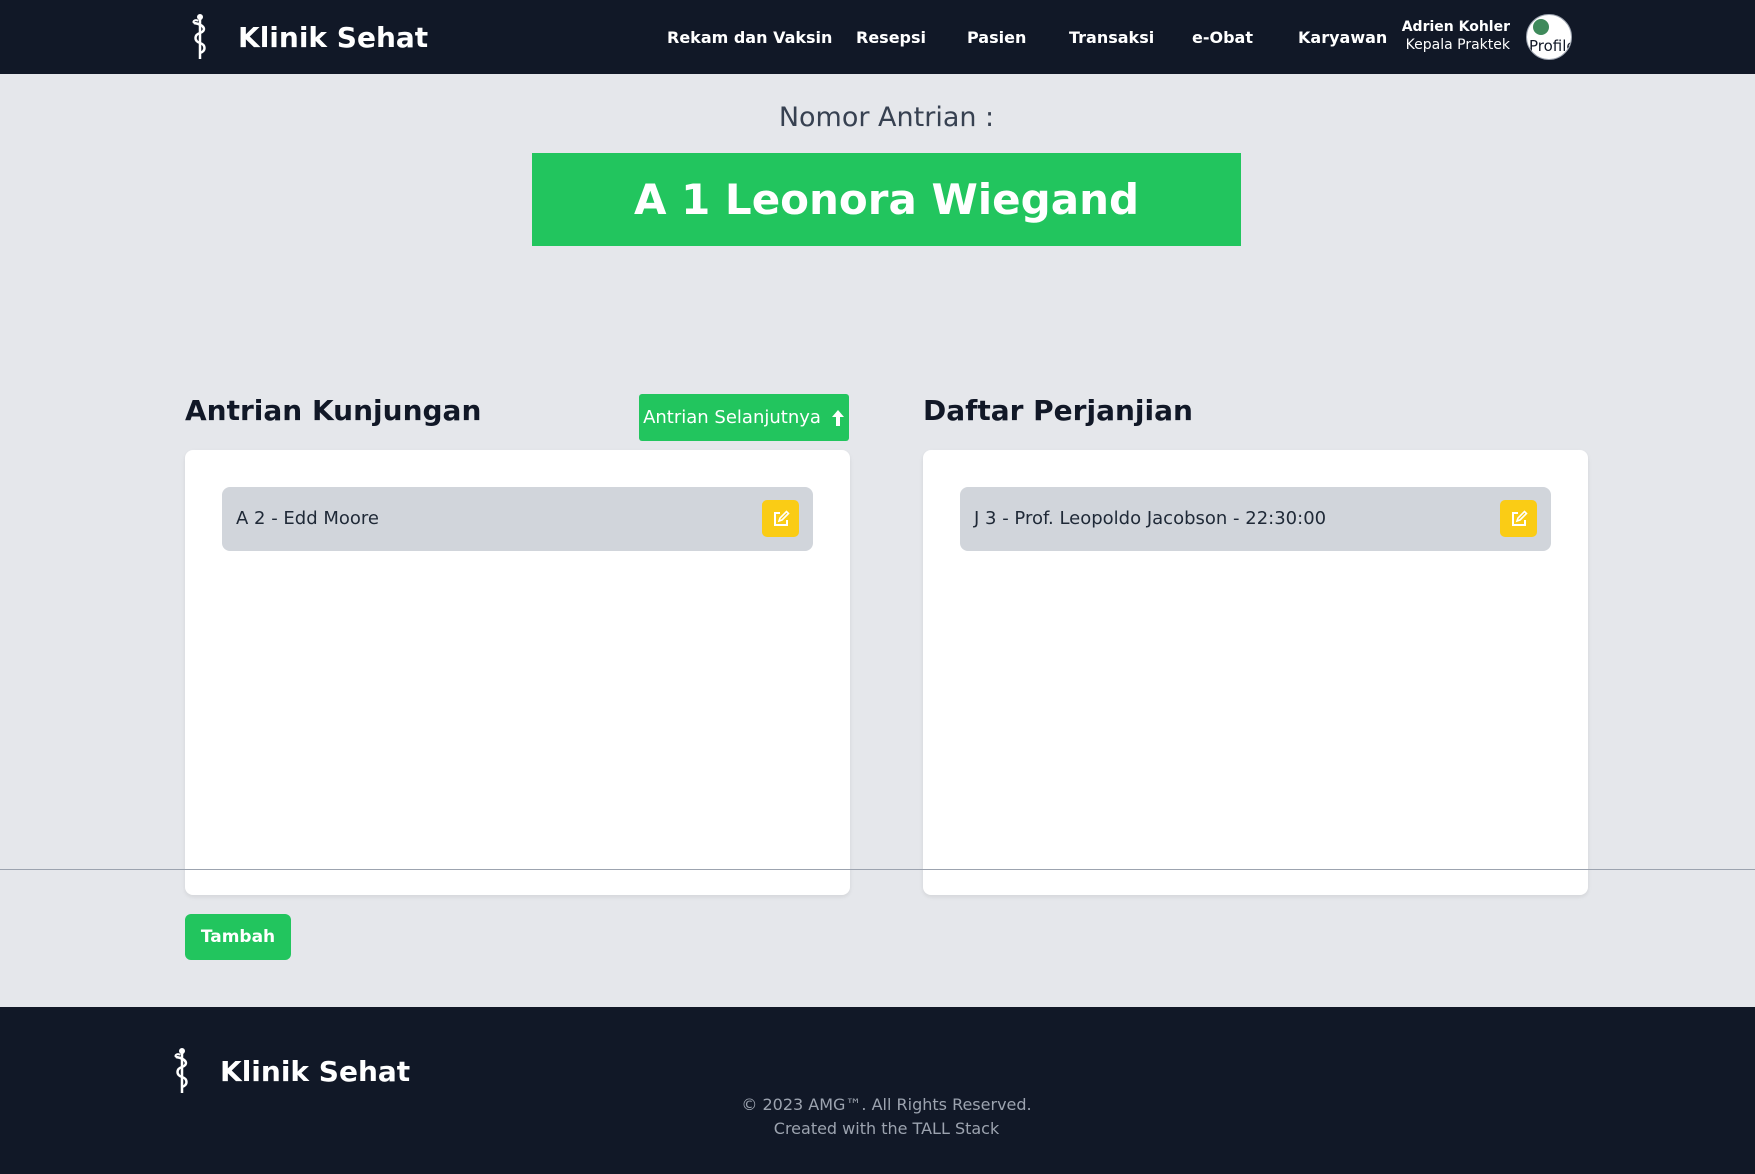 This screenshot has height=1174, width=1755. What do you see at coordinates (877, 869) in the screenshot?
I see `divider` at bounding box center [877, 869].